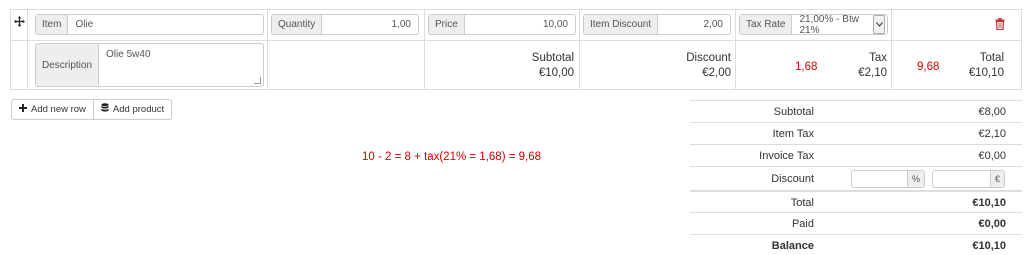  What do you see at coordinates (516, 40) in the screenshot?
I see `row-divider` at bounding box center [516, 40].